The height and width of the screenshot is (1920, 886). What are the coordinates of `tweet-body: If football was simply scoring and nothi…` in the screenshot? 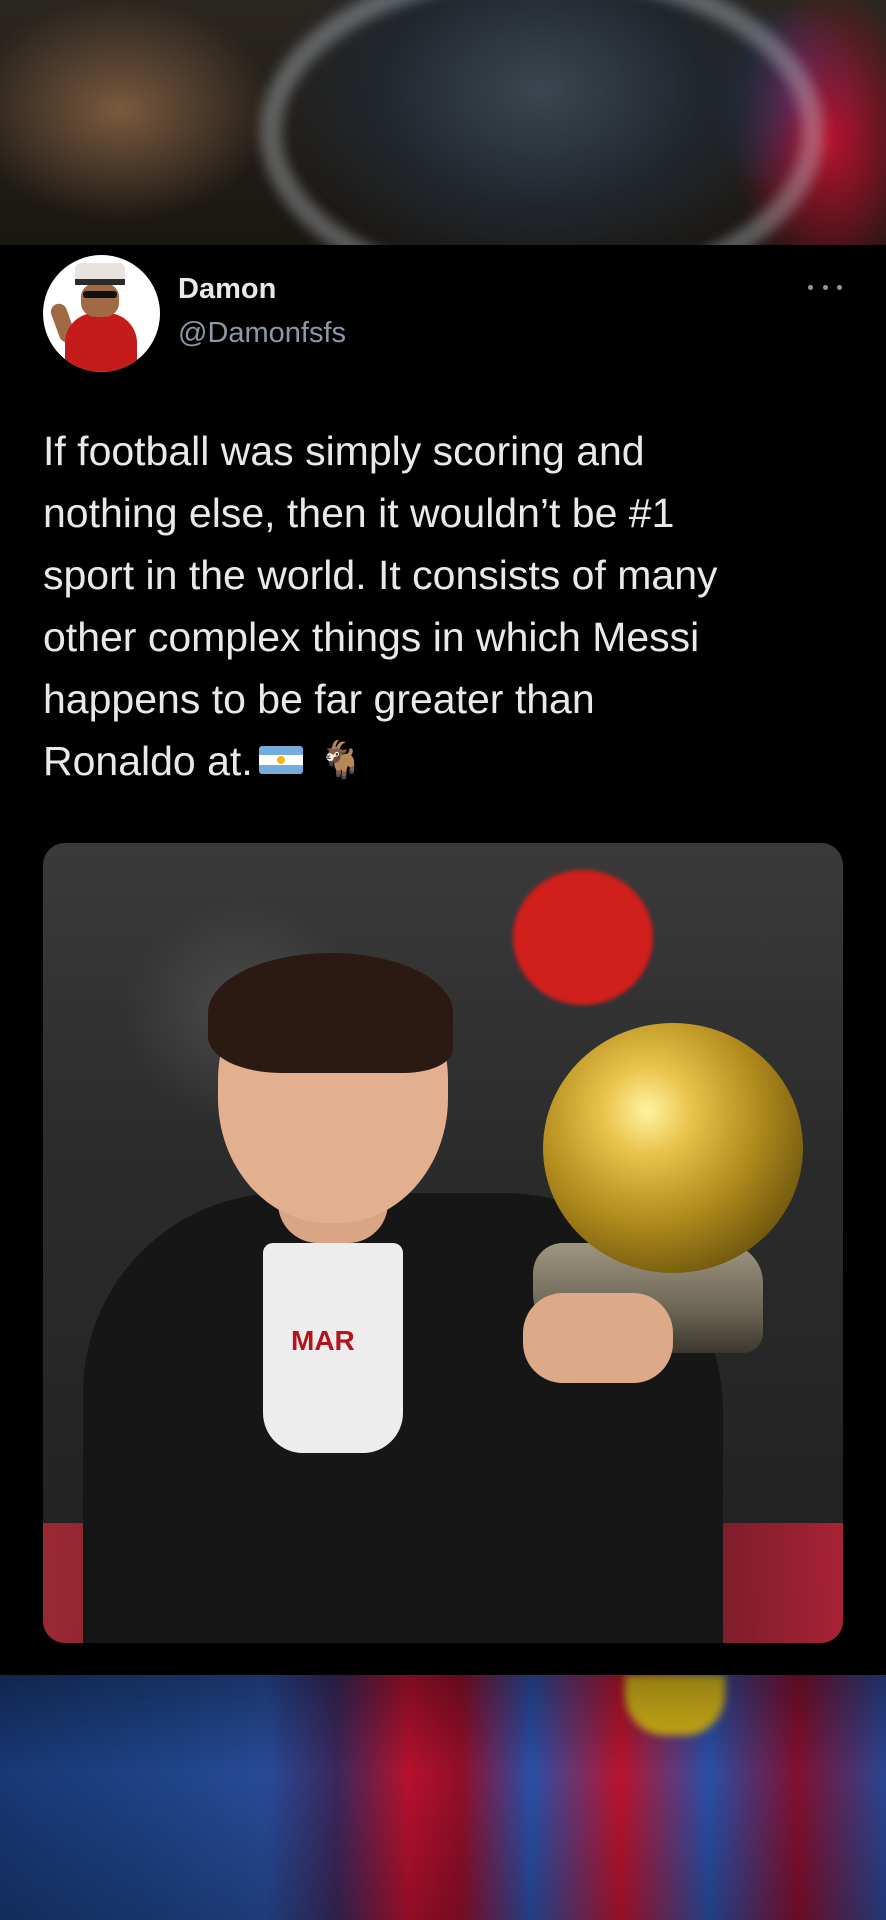 It's located at (380, 606).